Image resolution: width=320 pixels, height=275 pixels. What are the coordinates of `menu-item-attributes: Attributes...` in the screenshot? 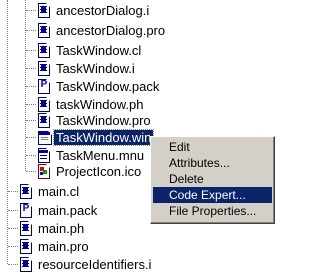 It's located at (212, 163).